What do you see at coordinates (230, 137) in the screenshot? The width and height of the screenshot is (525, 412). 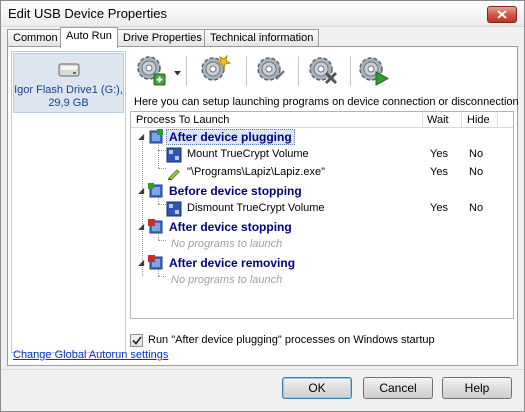 I see `group-after-device-plugging: After device plugging` at bounding box center [230, 137].